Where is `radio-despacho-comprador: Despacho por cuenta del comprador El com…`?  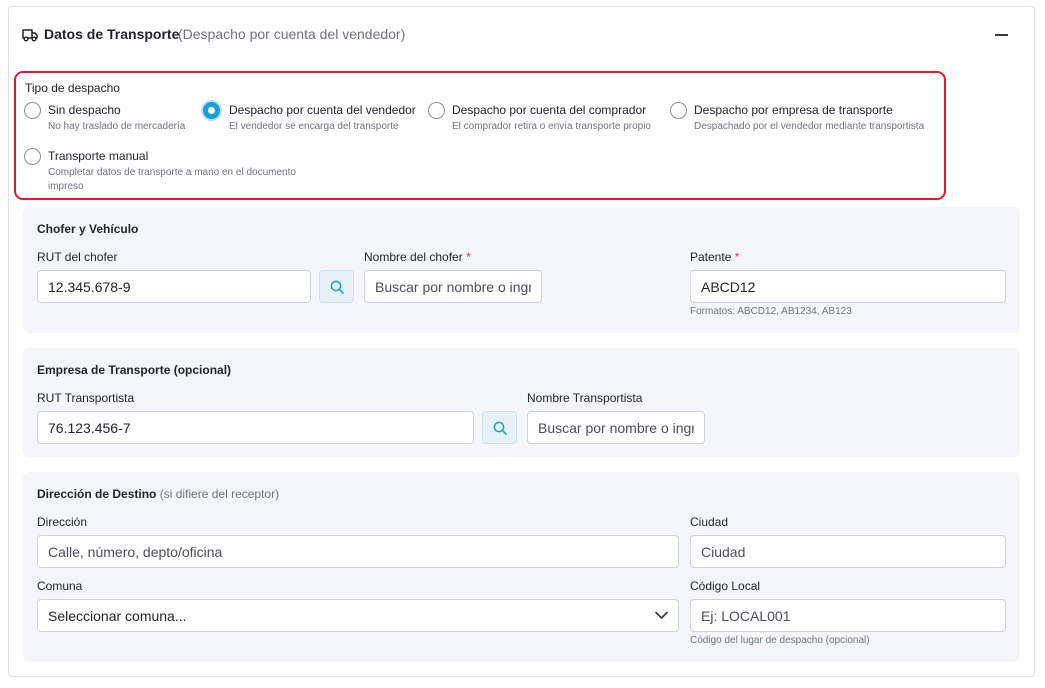
radio-despacho-comprador: Despacho por cuenta del comprador El com… is located at coordinates (545, 119).